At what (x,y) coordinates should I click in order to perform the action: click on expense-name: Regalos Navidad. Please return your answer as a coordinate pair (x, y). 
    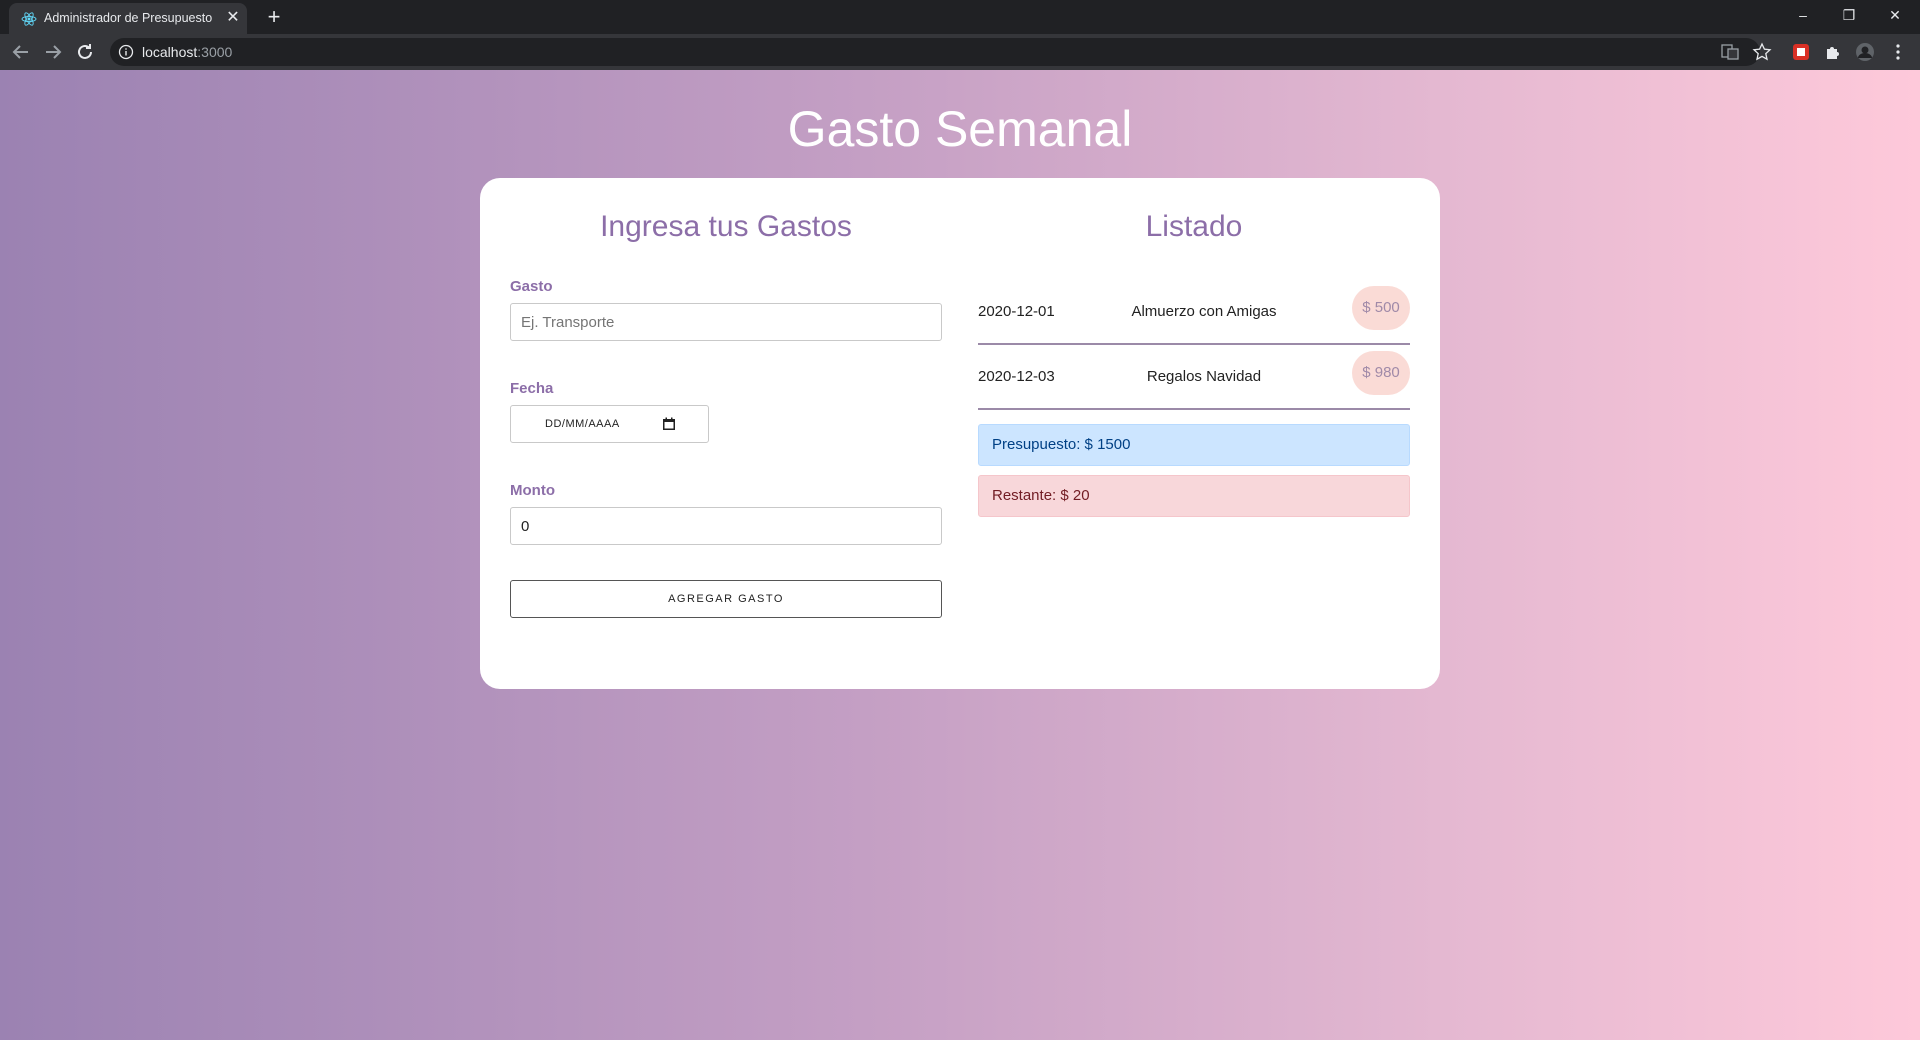
    Looking at the image, I should click on (1204, 376).